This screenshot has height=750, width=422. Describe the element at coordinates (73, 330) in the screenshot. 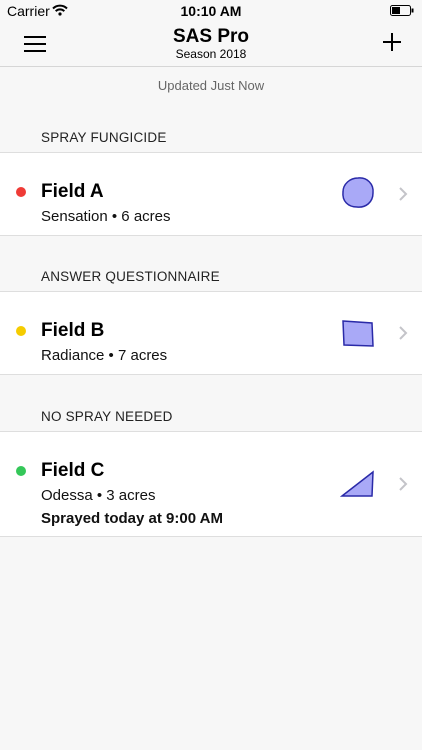

I see `field-name: Field B` at that location.